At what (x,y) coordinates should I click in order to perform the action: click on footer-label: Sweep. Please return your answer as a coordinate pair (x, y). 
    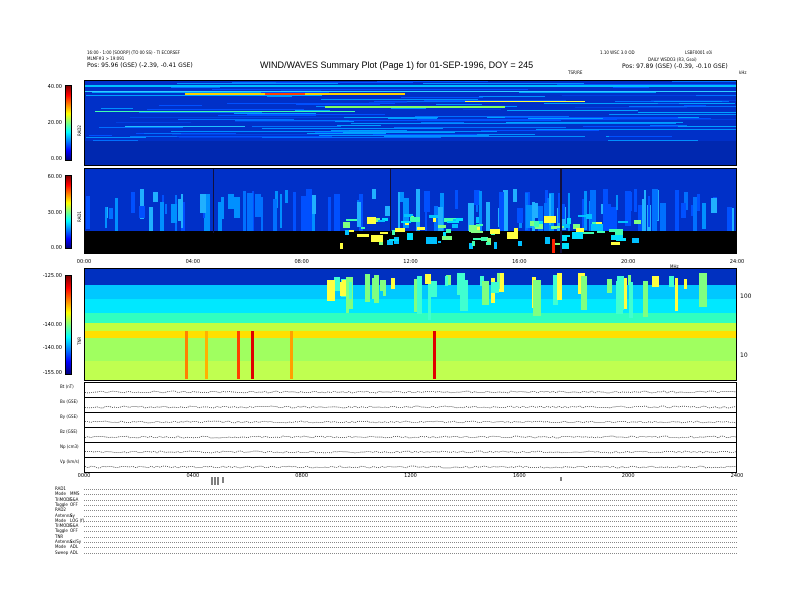
    Looking at the image, I should click on (62, 552).